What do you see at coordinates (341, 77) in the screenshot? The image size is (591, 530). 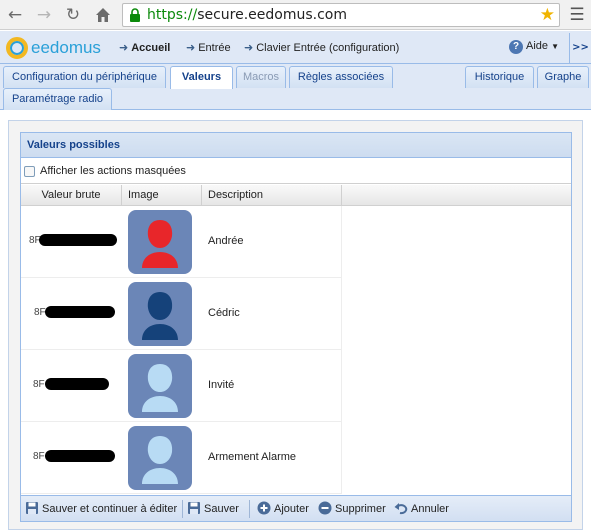 I see `tab-regles-associees: Règles associées` at bounding box center [341, 77].